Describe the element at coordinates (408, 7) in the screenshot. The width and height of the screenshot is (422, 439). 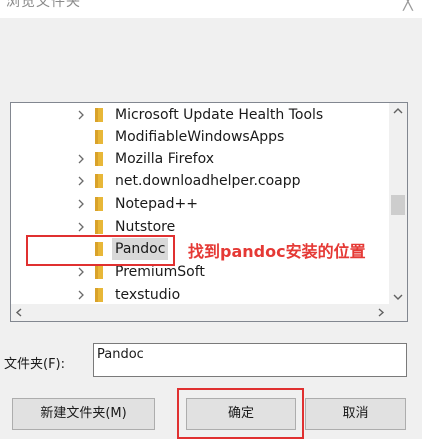
I see `close-icon: ╳` at that location.